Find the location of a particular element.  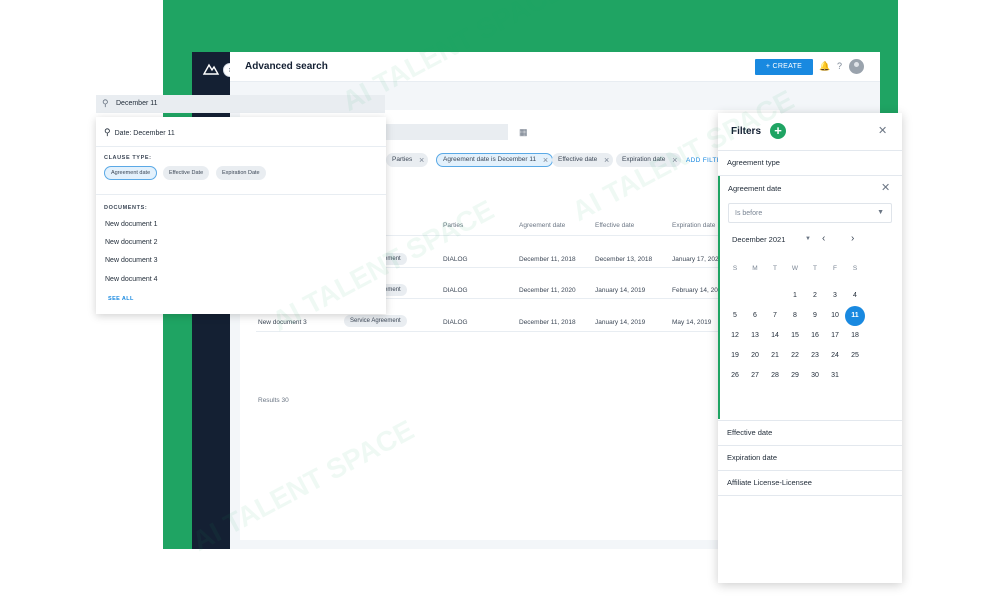

clause-chip-expiration-date: Expiration Date is located at coordinates (241, 173).